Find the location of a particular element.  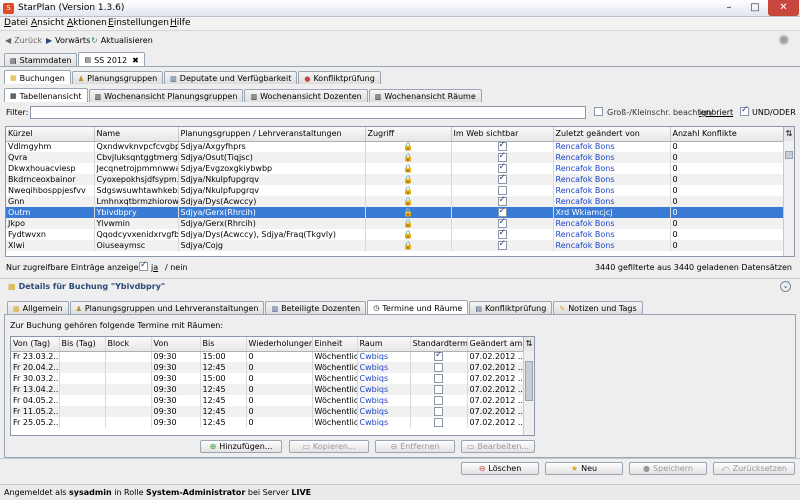

cell-name: Ylvwmin is located at coordinates (136, 223).